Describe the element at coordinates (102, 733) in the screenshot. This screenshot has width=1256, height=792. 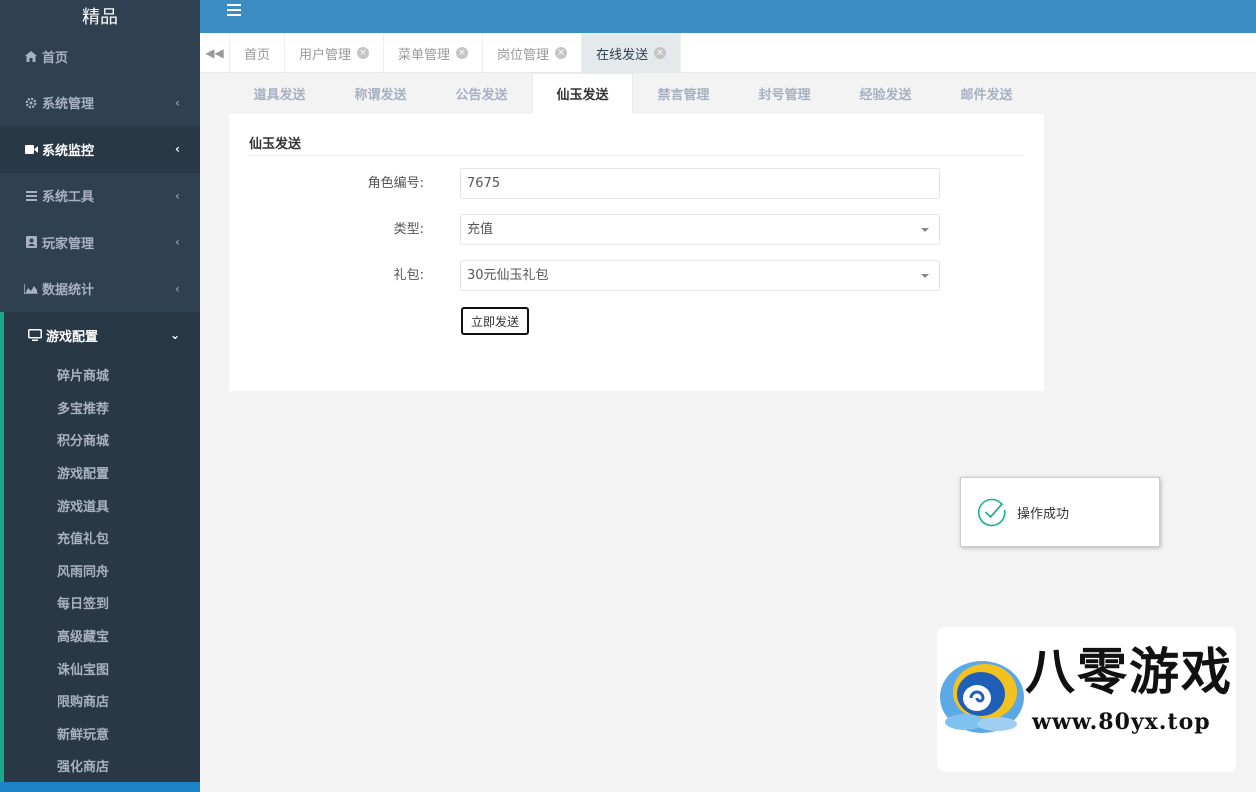
I see `sidebar-subitem: 新鲜玩意` at that location.